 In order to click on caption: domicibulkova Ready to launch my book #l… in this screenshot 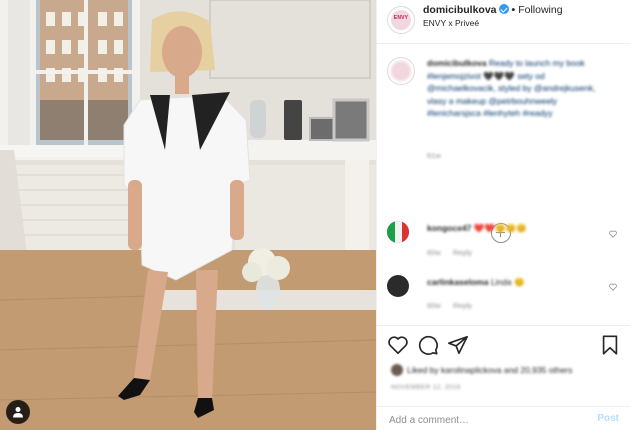, I will do `click(517, 88)`.